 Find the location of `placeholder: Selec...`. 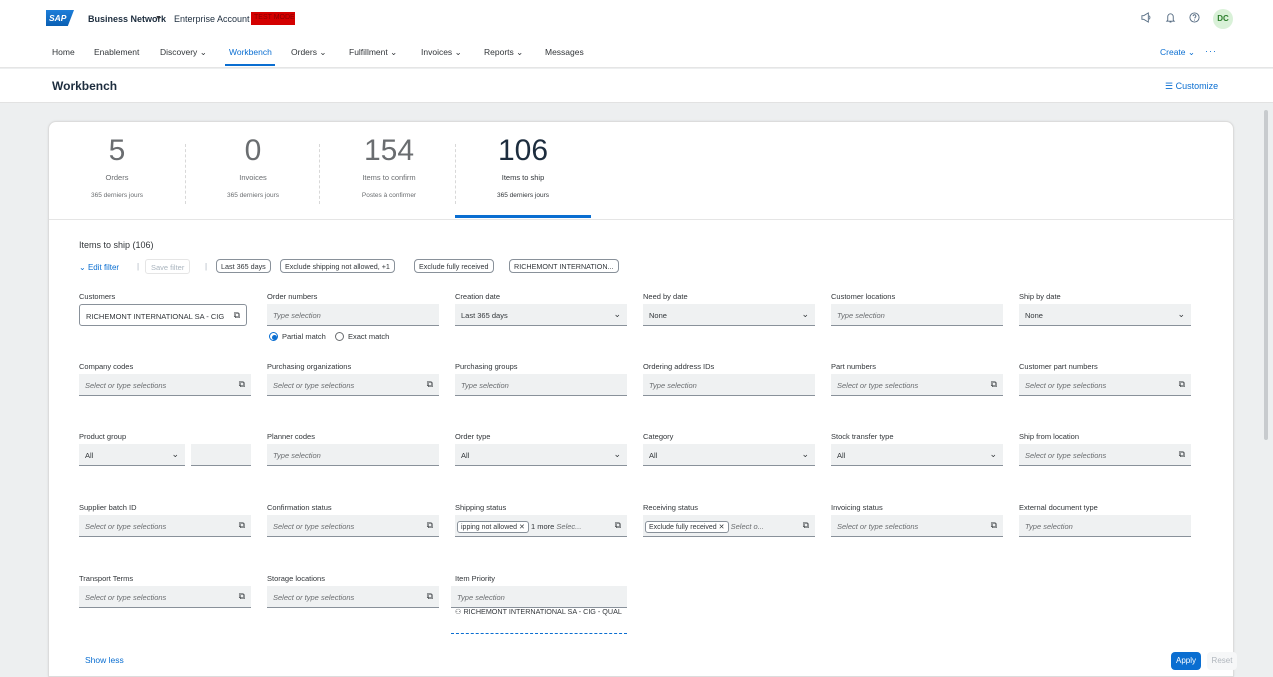

placeholder: Selec... is located at coordinates (569, 526).